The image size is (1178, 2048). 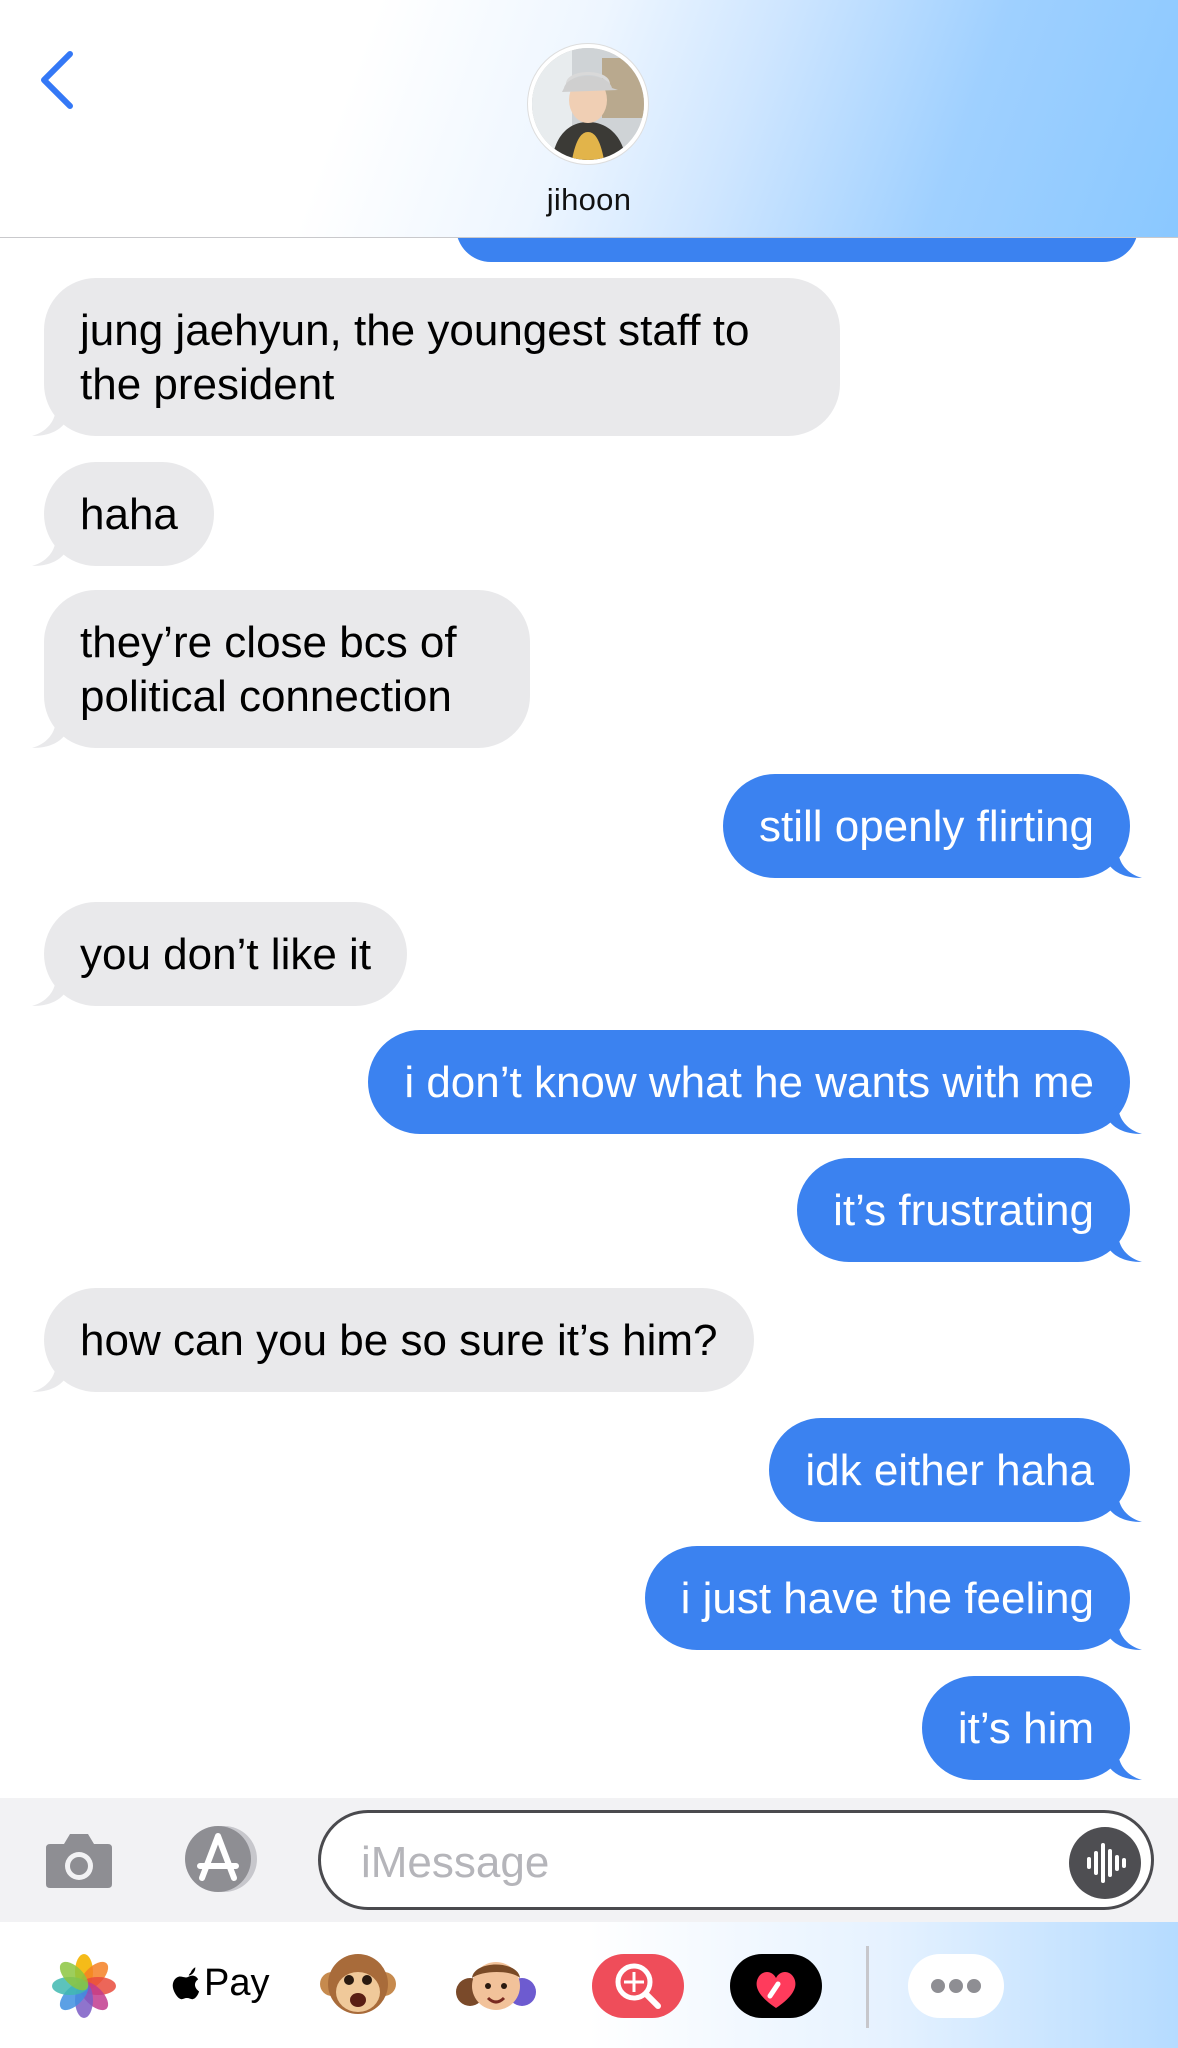 I want to click on outgoing-message: idk either haha, so click(x=955, y=1470).